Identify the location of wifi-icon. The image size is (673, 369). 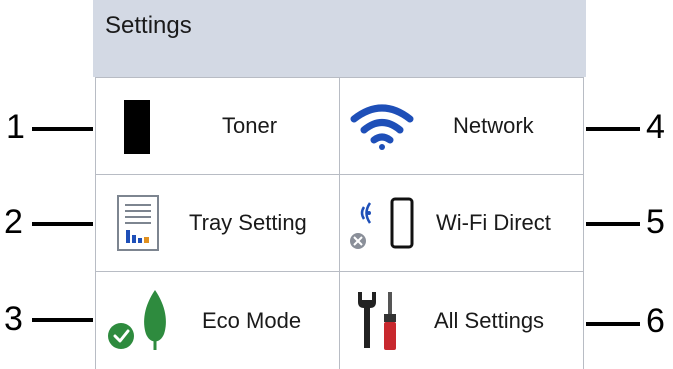
(382, 129).